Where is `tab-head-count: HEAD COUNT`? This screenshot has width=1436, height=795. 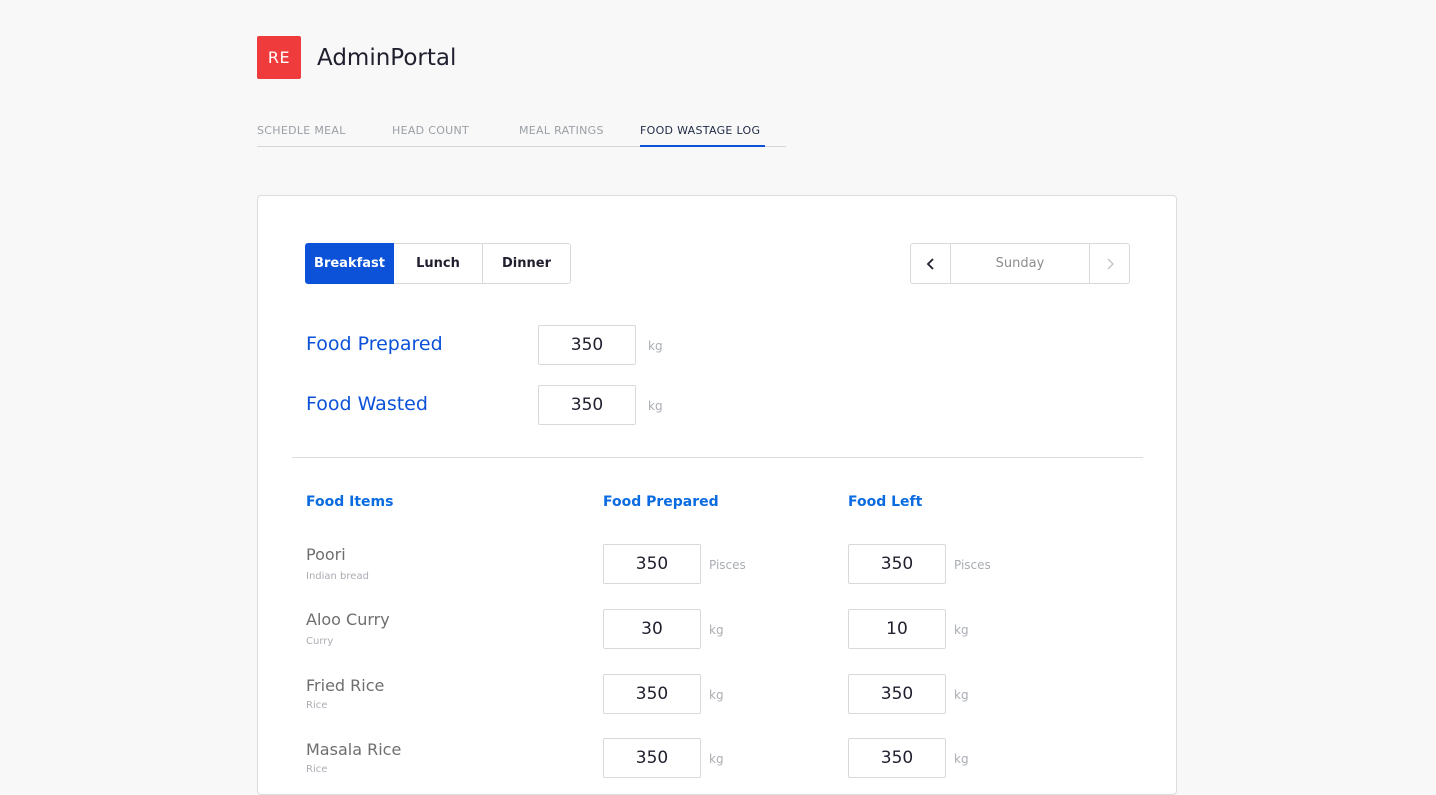 tab-head-count: HEAD COUNT is located at coordinates (430, 130).